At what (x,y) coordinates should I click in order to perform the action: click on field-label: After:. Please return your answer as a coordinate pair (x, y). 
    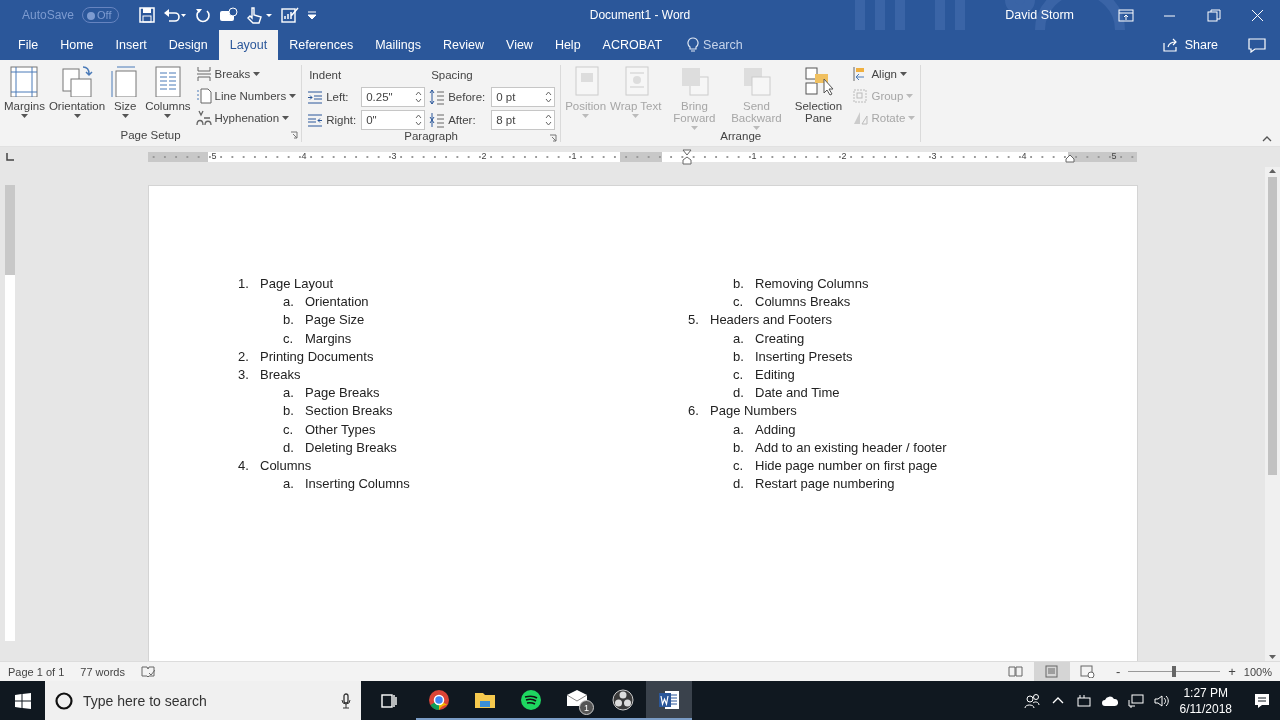
    Looking at the image, I should click on (462, 120).